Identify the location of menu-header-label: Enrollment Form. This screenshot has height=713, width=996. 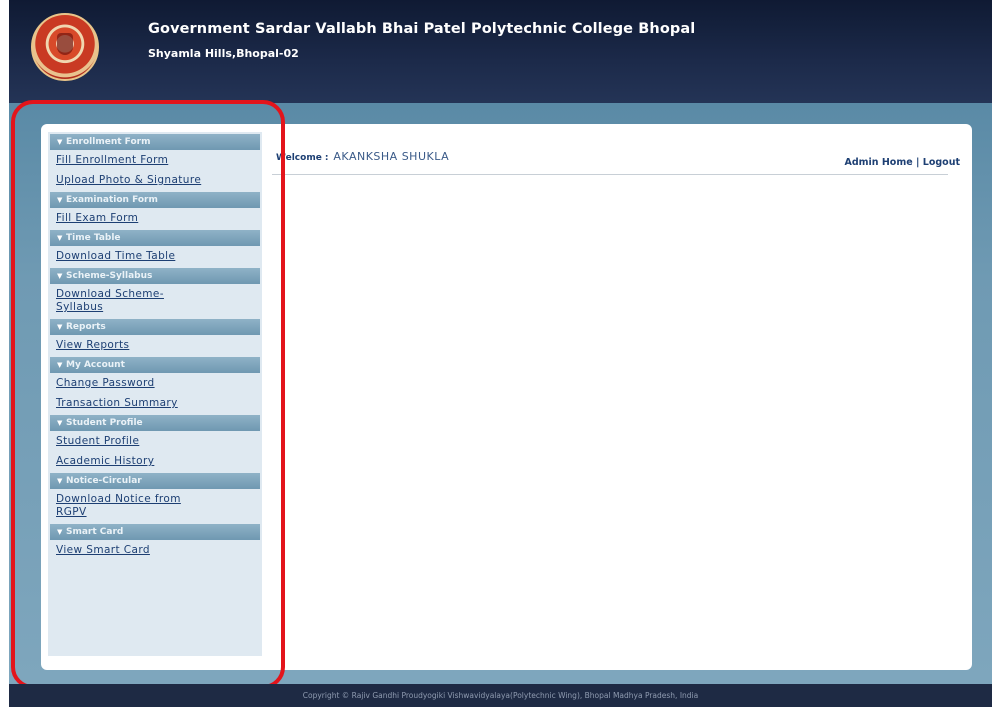
(108, 142).